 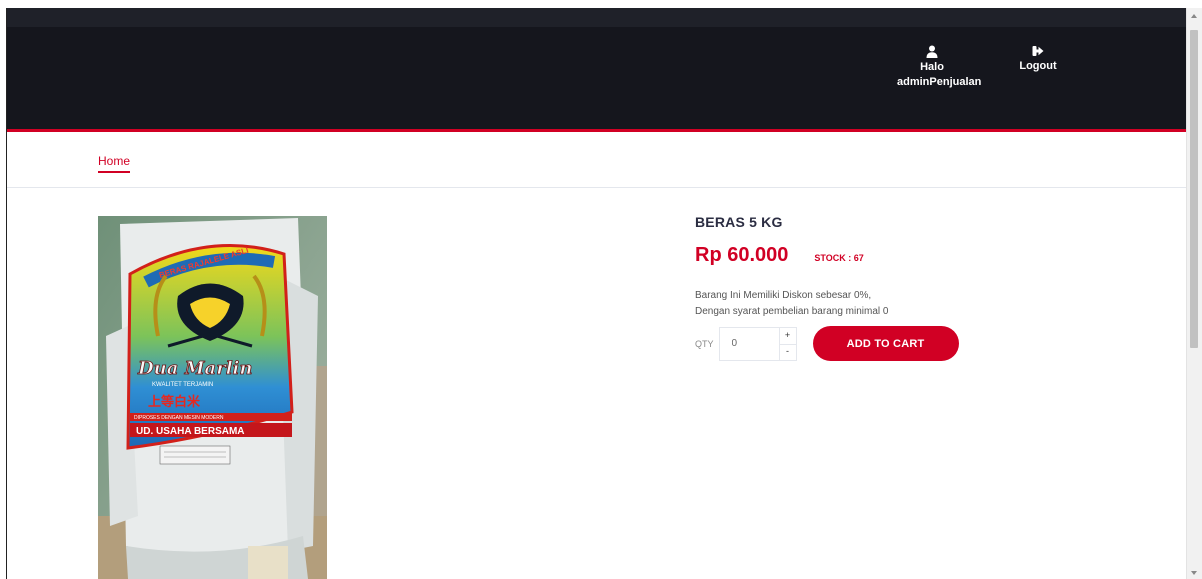 I want to click on top-strip, so click(x=597, y=17).